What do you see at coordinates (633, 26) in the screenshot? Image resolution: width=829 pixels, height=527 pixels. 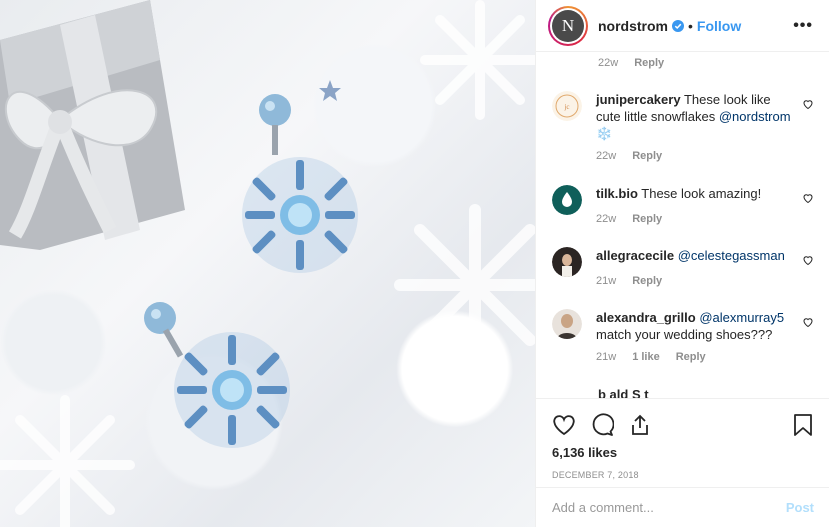 I see `header-username: nordstrom` at bounding box center [633, 26].